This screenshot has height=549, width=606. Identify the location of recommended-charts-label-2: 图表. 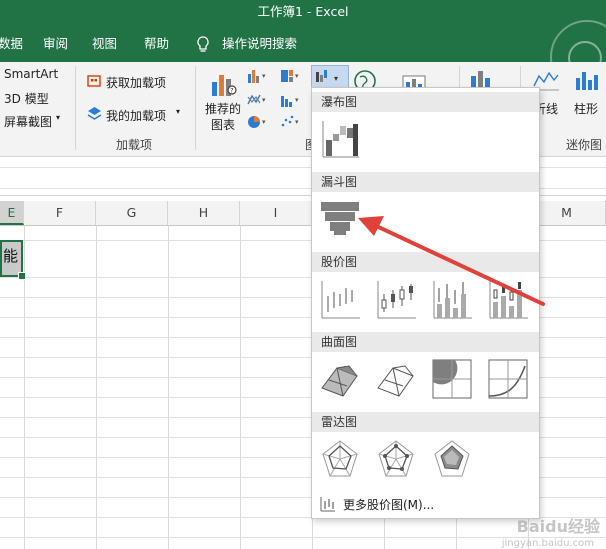
(223, 124).